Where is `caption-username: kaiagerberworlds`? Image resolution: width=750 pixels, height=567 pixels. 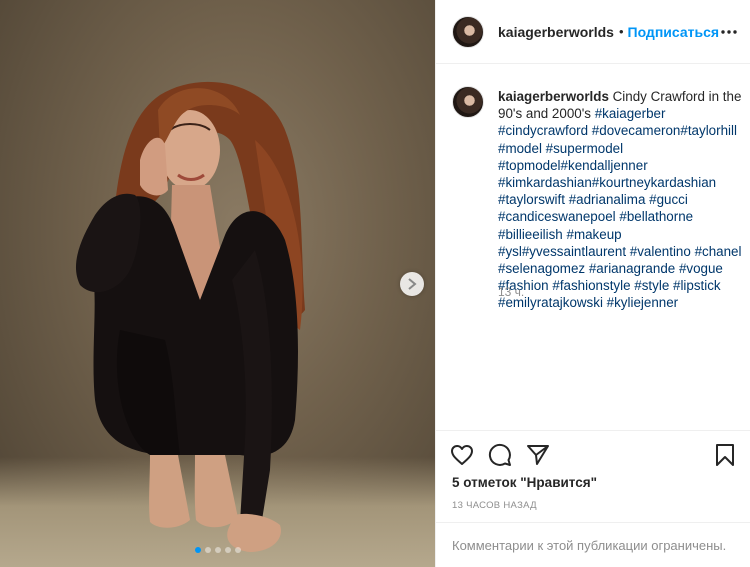 caption-username: kaiagerberworlds is located at coordinates (553, 96).